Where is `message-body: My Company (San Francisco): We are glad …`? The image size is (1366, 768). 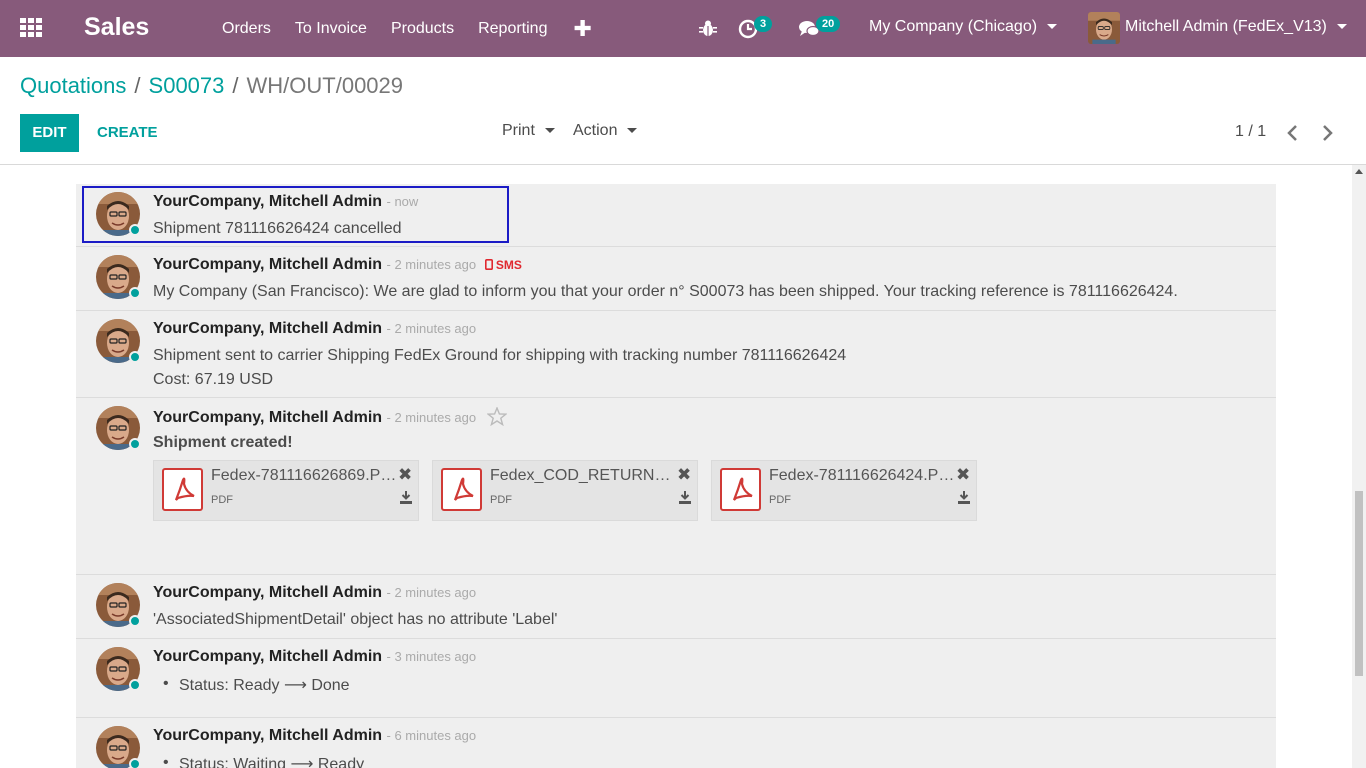 message-body: My Company (San Francisco): We are glad … is located at coordinates (665, 291).